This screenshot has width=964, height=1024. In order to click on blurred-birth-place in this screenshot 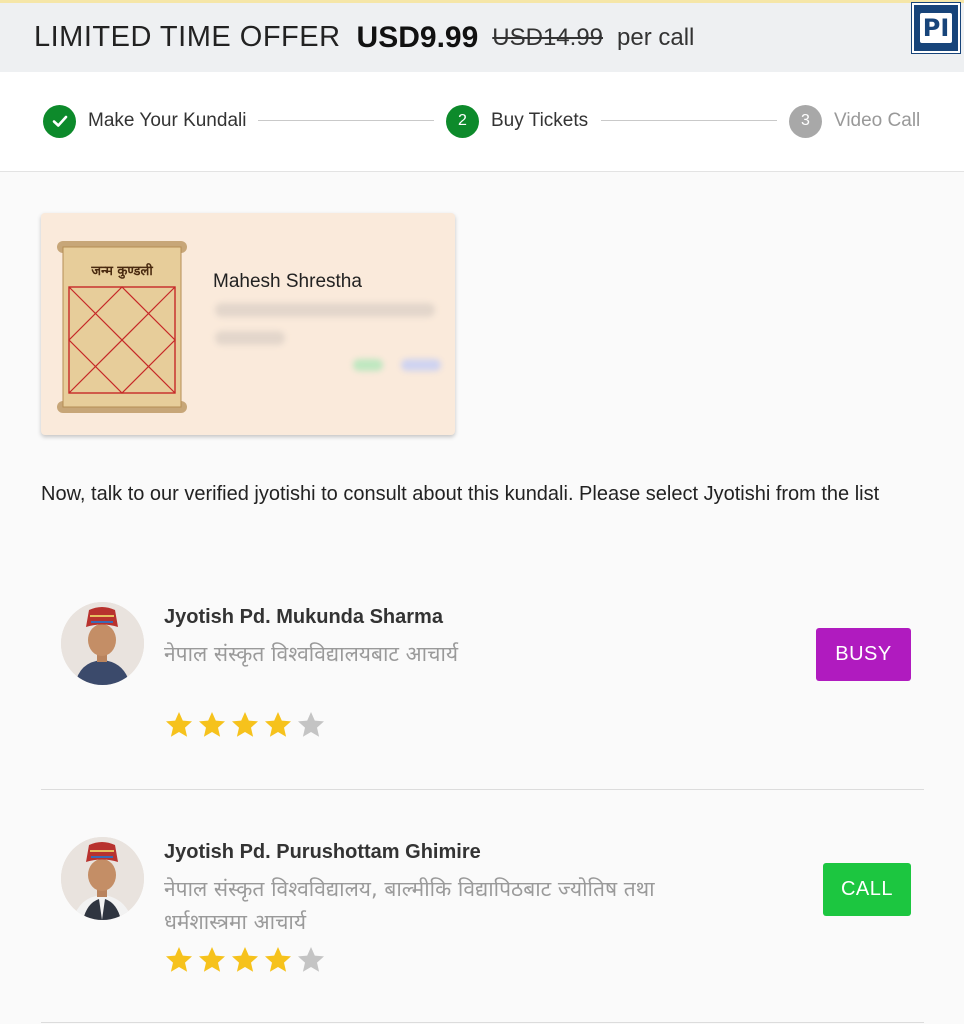, I will do `click(250, 338)`.